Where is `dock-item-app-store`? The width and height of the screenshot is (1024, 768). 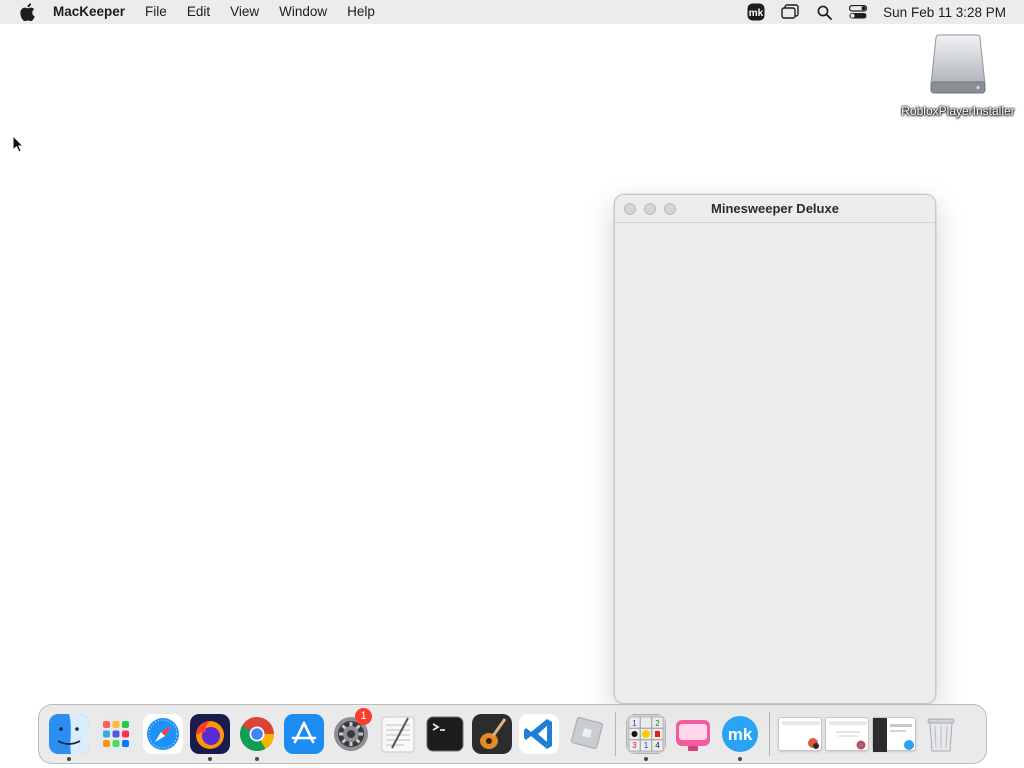
dock-item-app-store is located at coordinates (303, 734).